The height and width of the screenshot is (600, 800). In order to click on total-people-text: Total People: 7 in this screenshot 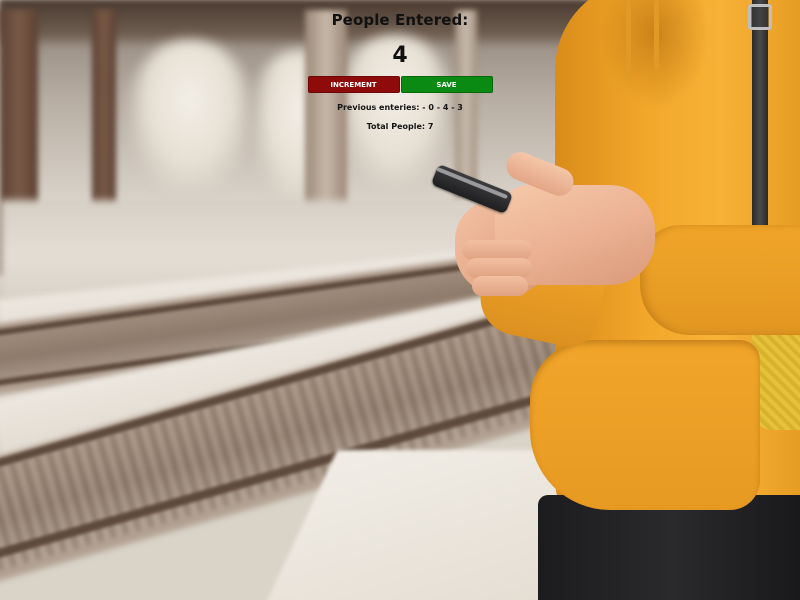, I will do `click(400, 126)`.